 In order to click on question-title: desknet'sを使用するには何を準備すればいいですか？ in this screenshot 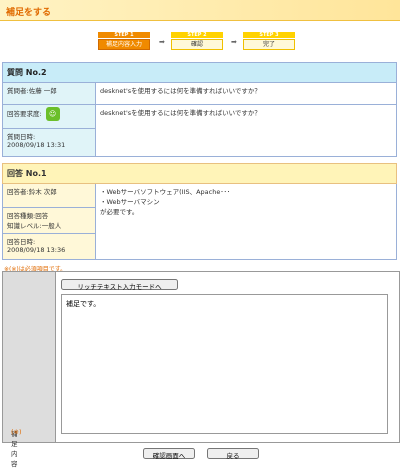, I will do `click(246, 93)`.